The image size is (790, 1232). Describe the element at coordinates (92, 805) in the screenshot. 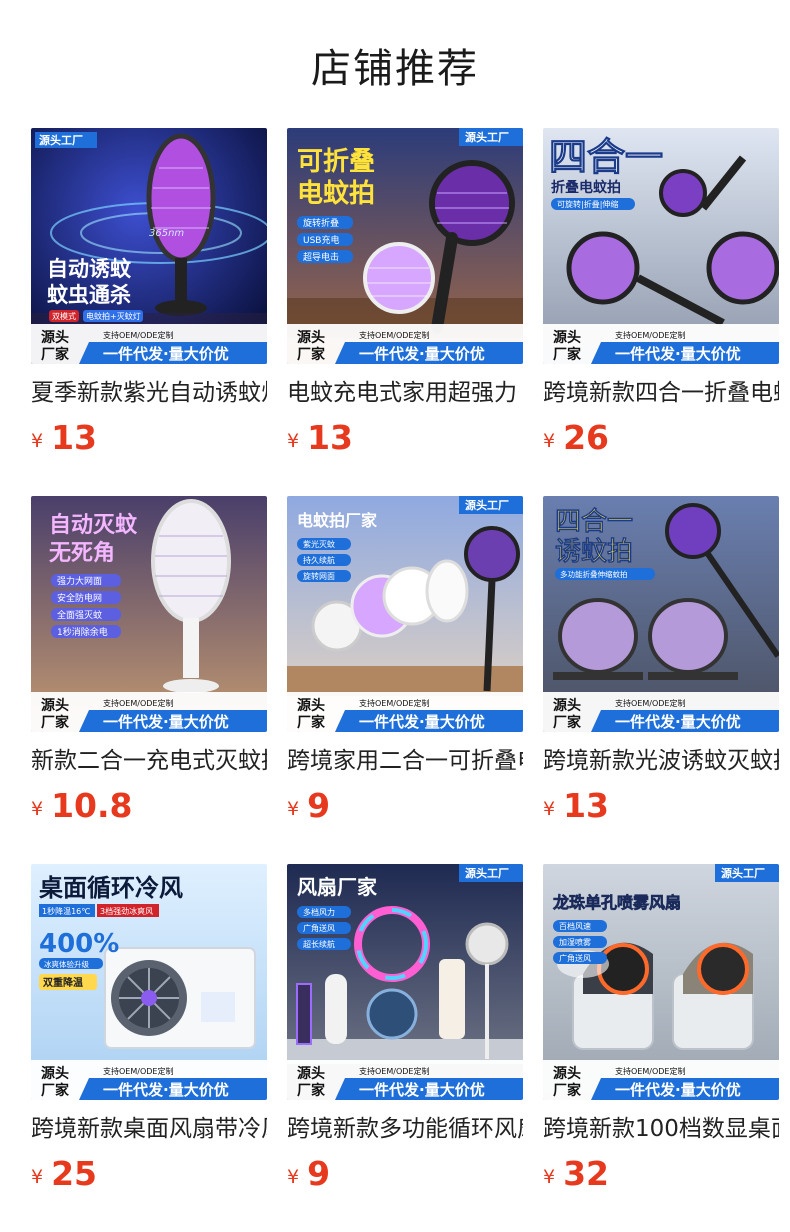

I see `price-value: 10.8` at that location.